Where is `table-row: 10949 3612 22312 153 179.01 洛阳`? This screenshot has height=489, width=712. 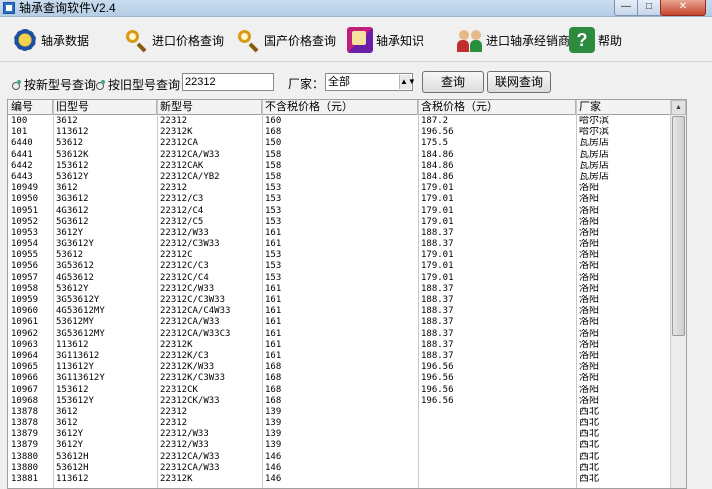
table-row: 10949 3612 22312 153 179.01 洛阳 is located at coordinates (344, 188).